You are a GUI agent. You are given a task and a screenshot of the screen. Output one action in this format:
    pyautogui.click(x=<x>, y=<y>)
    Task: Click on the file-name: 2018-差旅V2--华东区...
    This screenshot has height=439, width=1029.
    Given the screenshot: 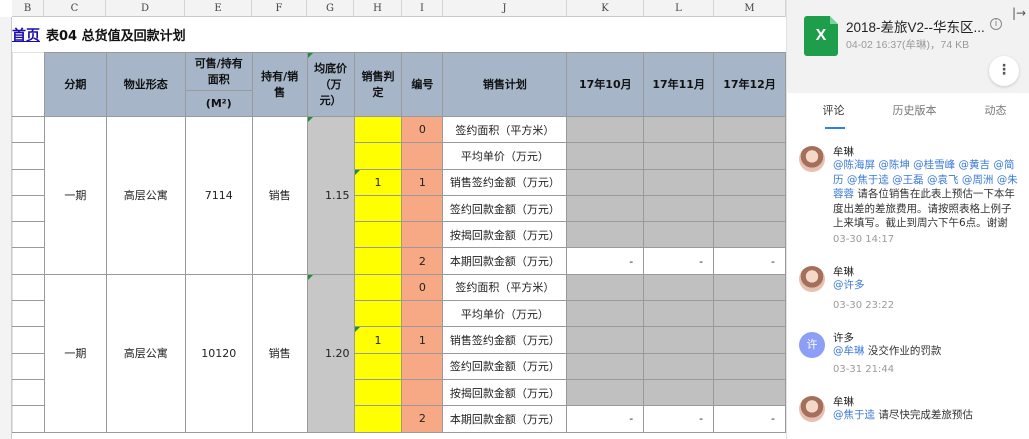 What is the action you would take?
    pyautogui.click(x=926, y=26)
    